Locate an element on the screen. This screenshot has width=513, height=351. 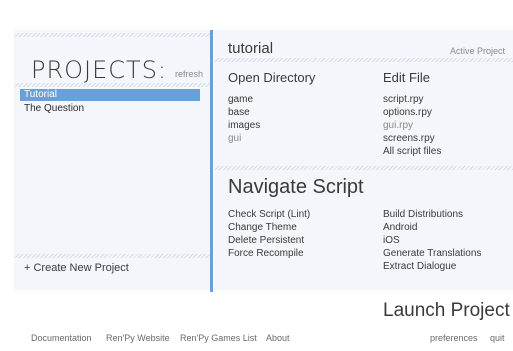
open-dir-base: base is located at coordinates (239, 112).